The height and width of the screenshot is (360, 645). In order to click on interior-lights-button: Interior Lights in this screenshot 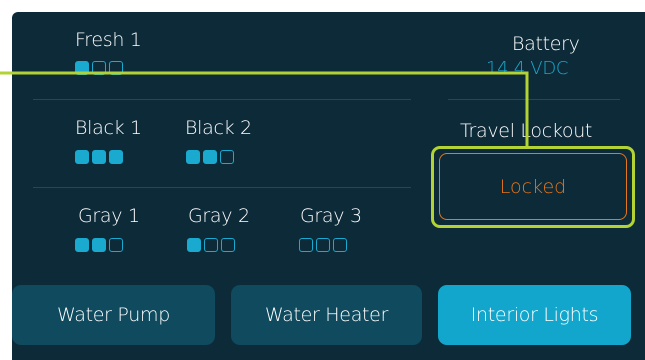, I will do `click(534, 315)`.